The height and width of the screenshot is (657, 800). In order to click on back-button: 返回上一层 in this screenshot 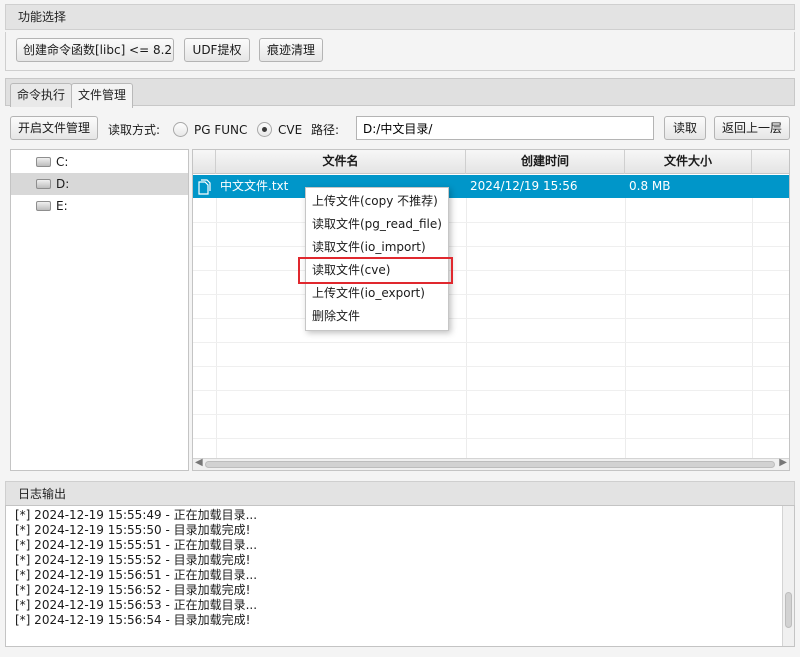, I will do `click(752, 128)`.